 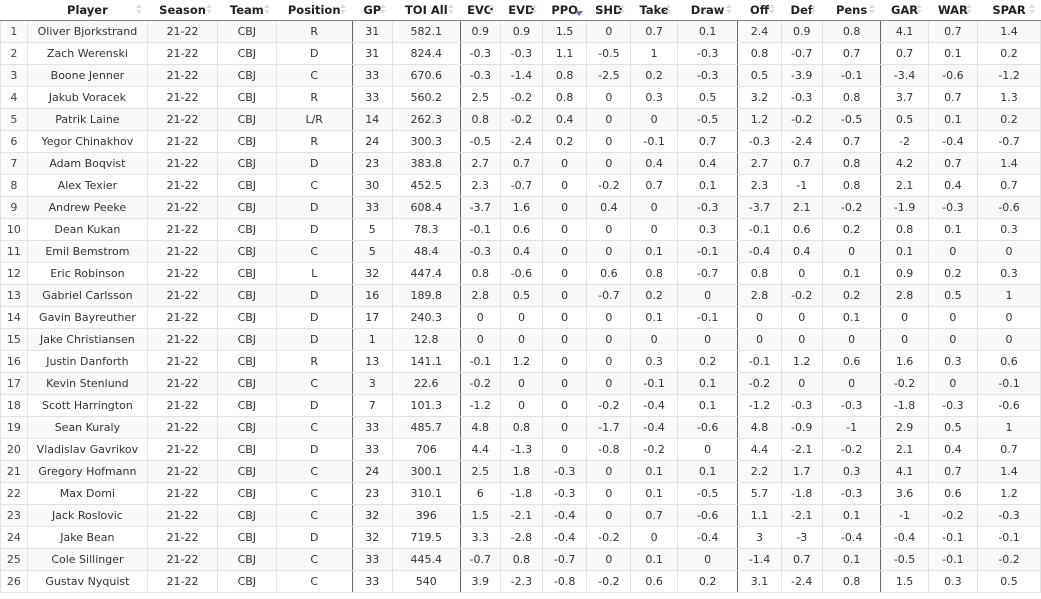 What do you see at coordinates (759, 75) in the screenshot?
I see `cell-off: 0.5` at bounding box center [759, 75].